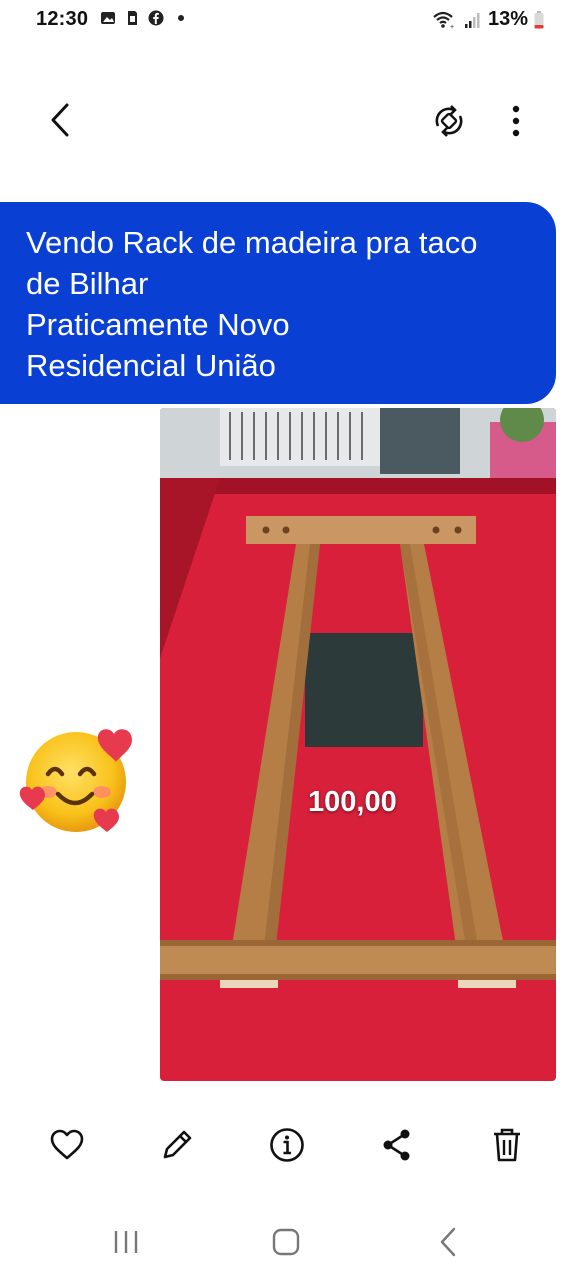 The height and width of the screenshot is (1280, 574). I want to click on edit-button, so click(177, 1145).